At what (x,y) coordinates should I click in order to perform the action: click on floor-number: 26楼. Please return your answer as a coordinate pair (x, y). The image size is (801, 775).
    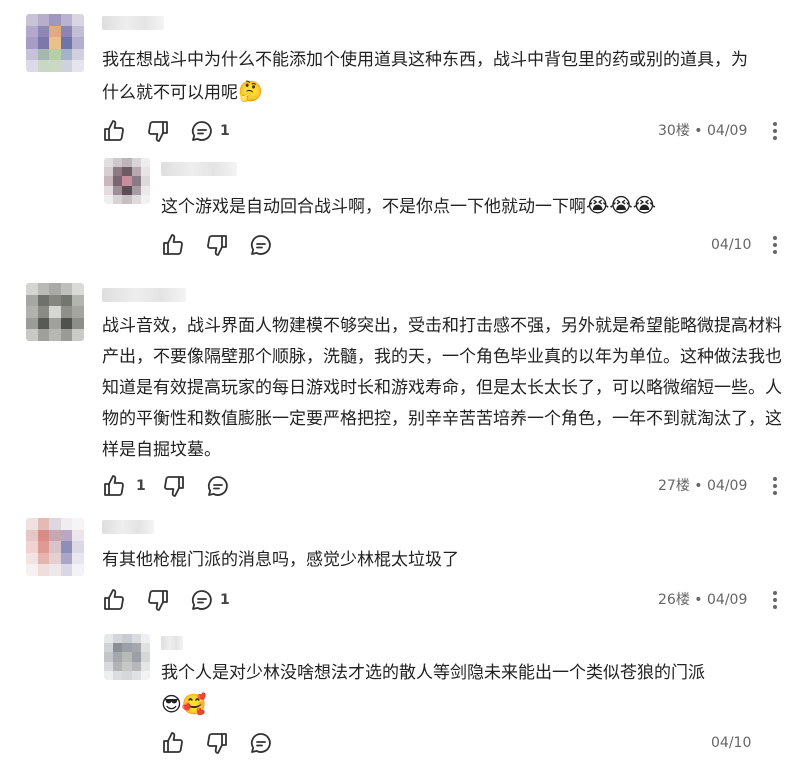
    Looking at the image, I should click on (674, 600).